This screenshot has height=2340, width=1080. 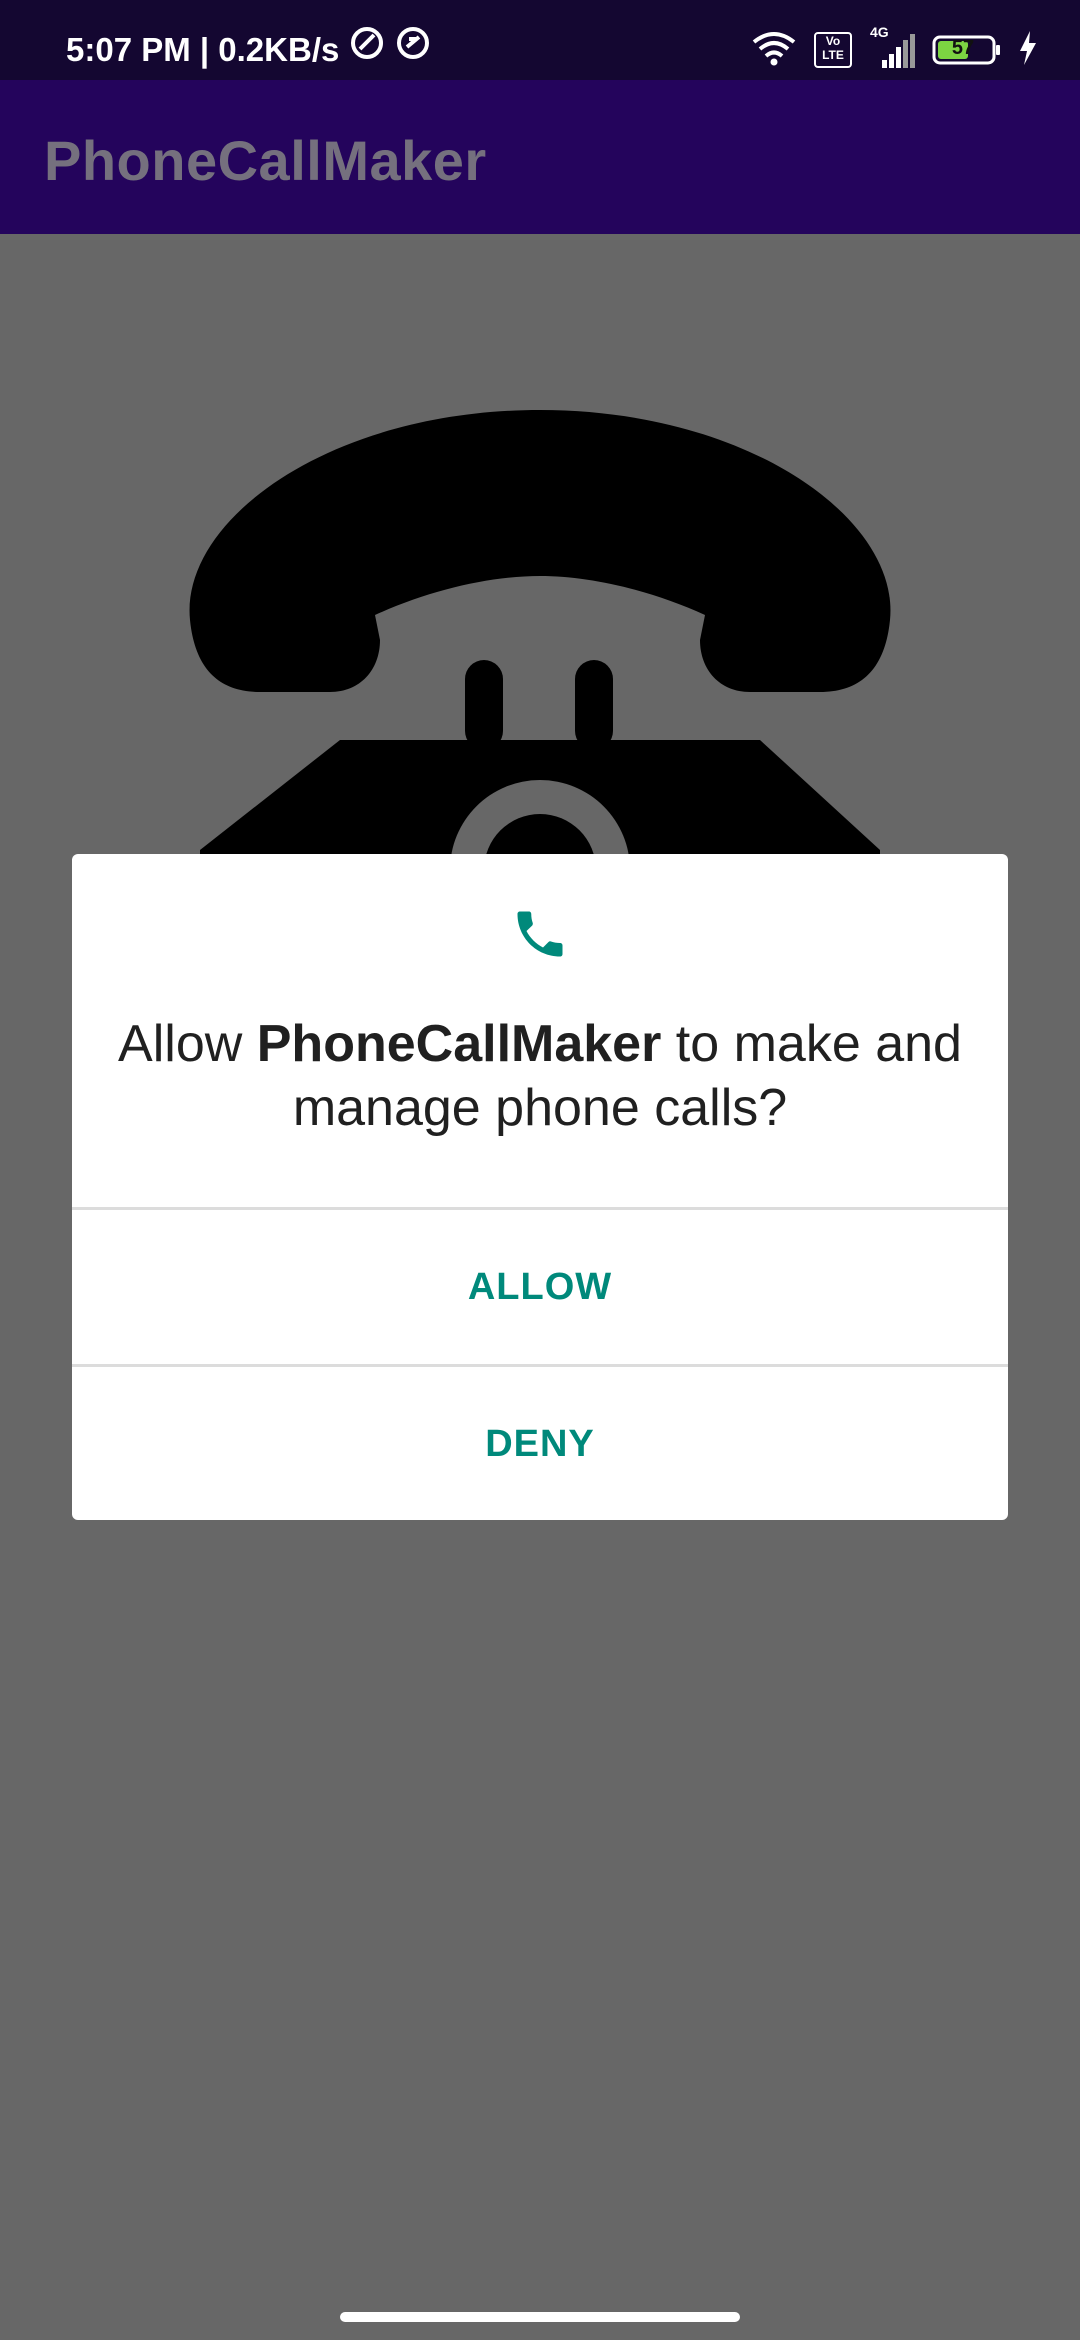 What do you see at coordinates (459, 1044) in the screenshot?
I see `message-app-name: PhoneCallMaker` at bounding box center [459, 1044].